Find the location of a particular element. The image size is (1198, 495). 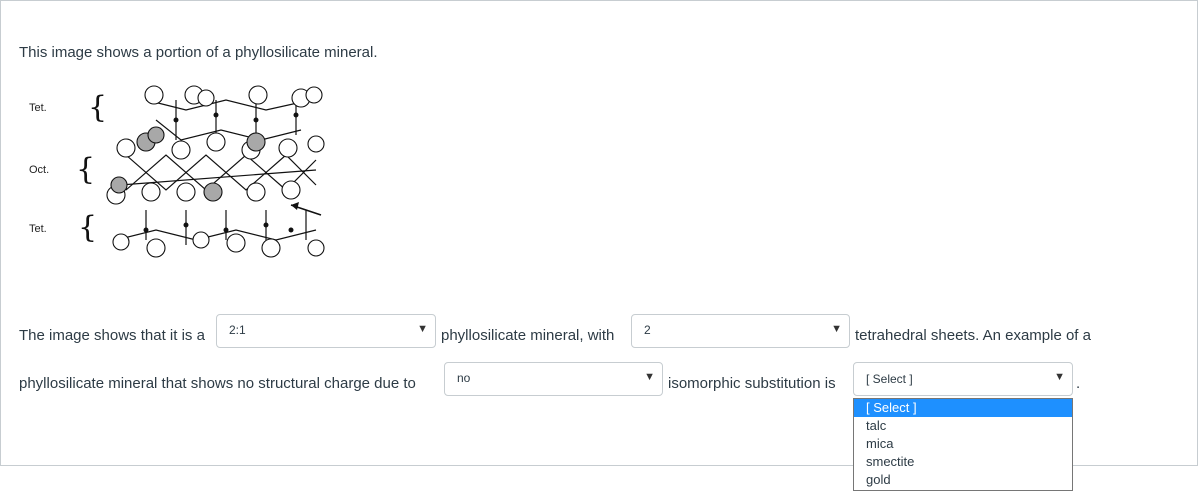

option-mica: mica is located at coordinates (963, 444).